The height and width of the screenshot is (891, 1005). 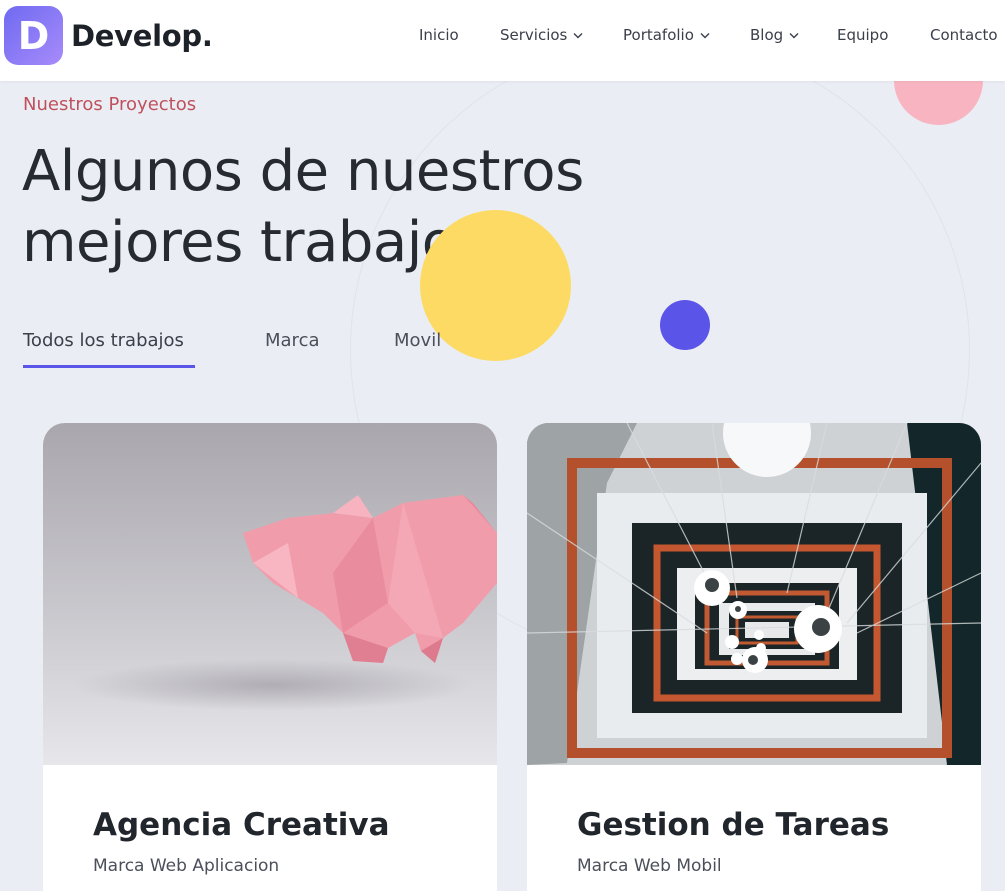 I want to click on decorative-blue-circle, so click(x=685, y=325).